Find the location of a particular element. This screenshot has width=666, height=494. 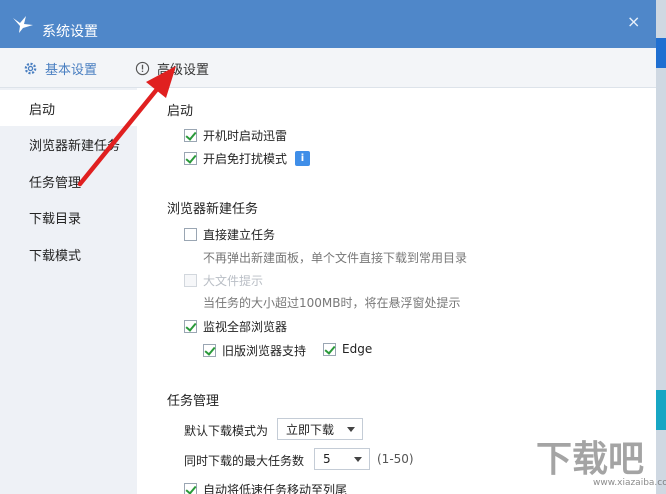

auto-start-label: 开机时启动迅雷 is located at coordinates (245, 136).